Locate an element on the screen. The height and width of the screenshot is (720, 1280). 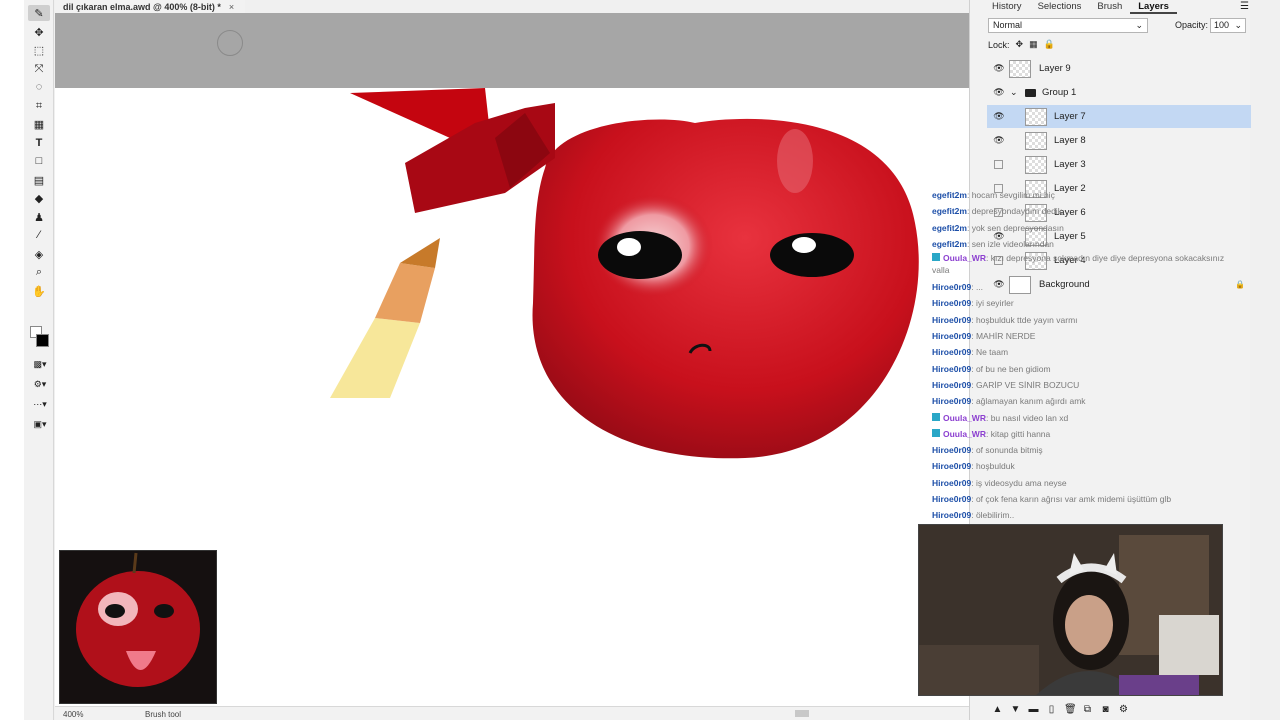
lock-label: Lock: is located at coordinates (999, 44).